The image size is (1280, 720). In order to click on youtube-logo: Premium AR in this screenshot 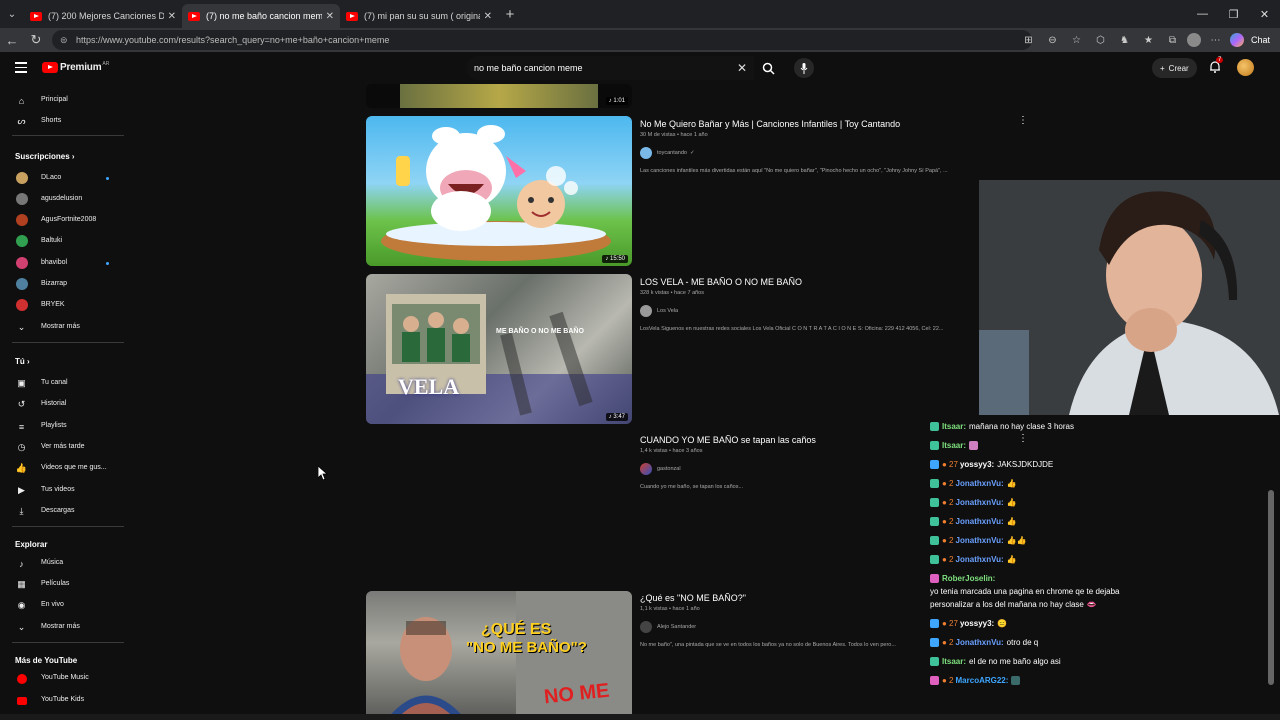, I will do `click(75, 67)`.